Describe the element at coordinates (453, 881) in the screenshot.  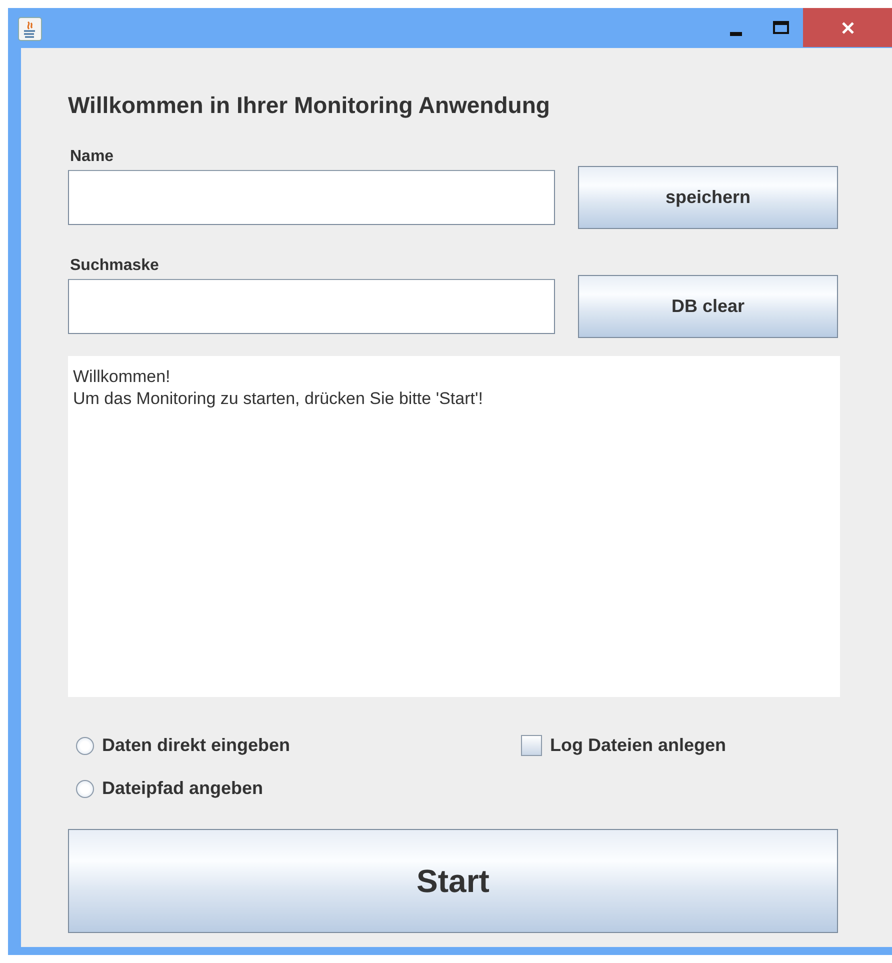
I see `start-button: Start` at that location.